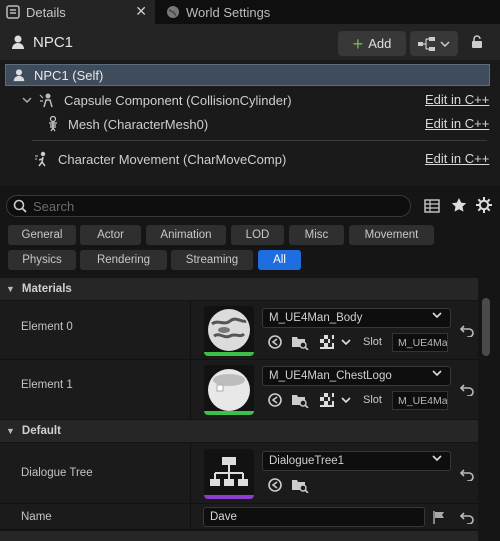  I want to click on gear-icon, so click(484, 205).